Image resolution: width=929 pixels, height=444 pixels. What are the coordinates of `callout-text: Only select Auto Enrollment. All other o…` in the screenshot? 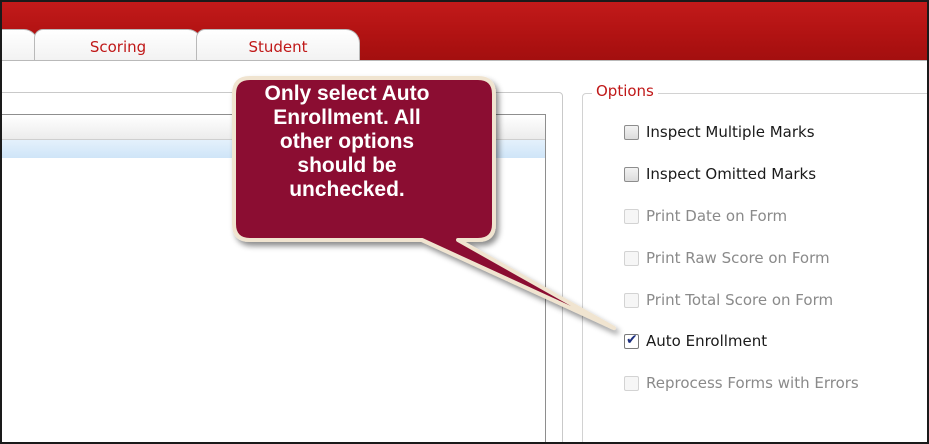 It's located at (347, 142).